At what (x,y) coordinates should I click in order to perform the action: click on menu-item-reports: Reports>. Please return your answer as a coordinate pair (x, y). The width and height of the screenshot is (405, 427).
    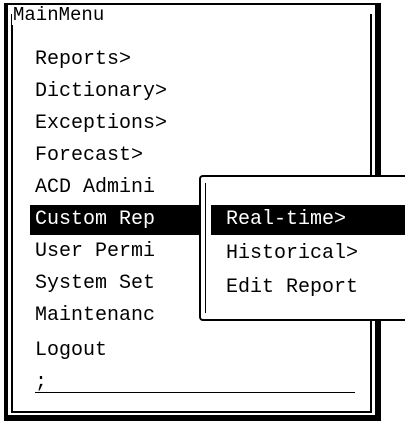
    Looking at the image, I should click on (115, 60).